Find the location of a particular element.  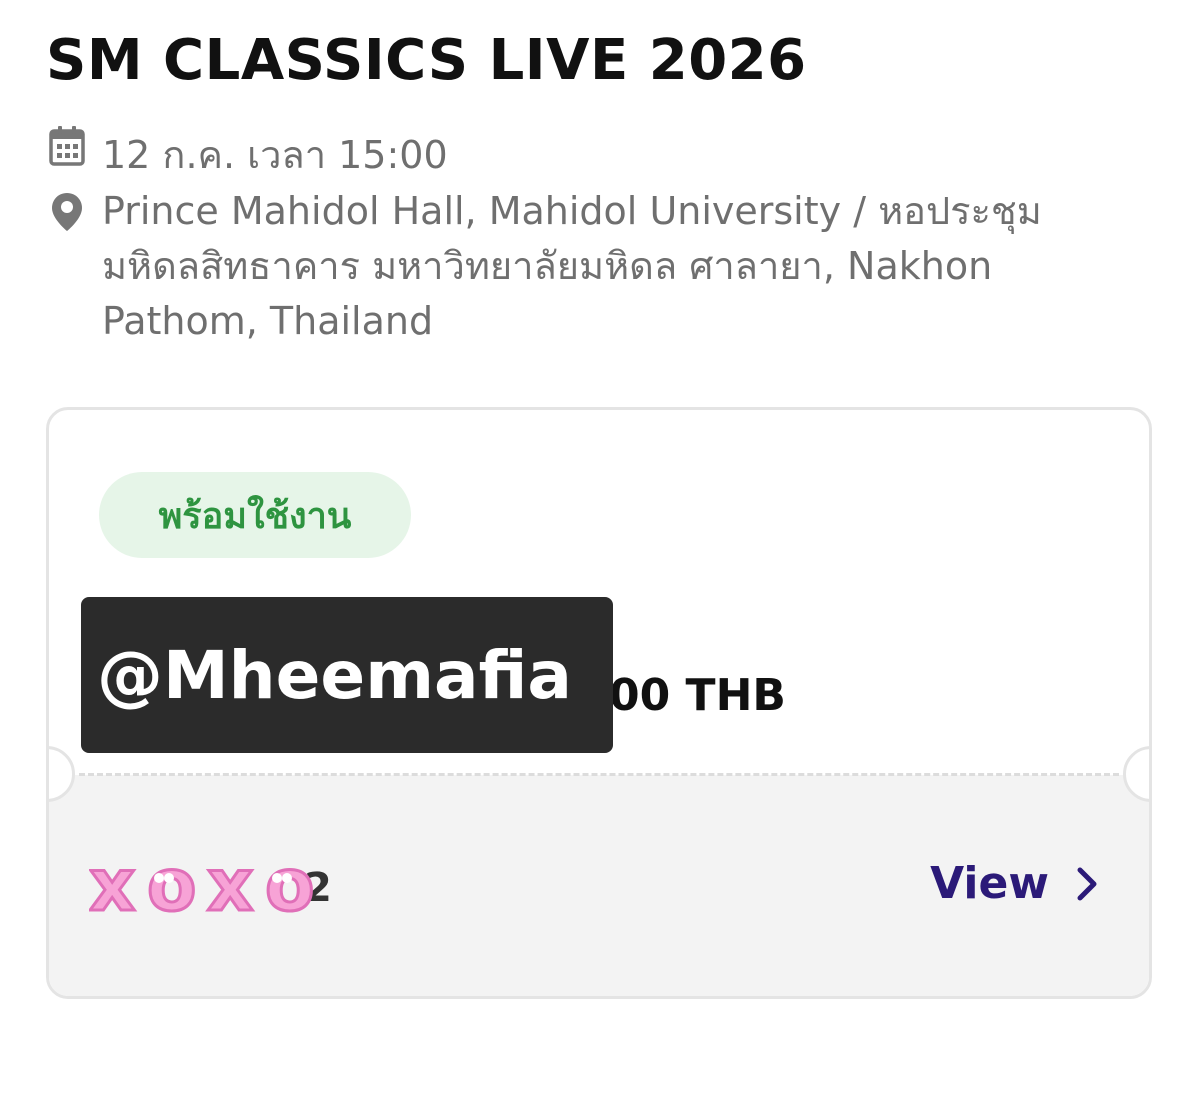

chevron-right-icon is located at coordinates (1089, 884).